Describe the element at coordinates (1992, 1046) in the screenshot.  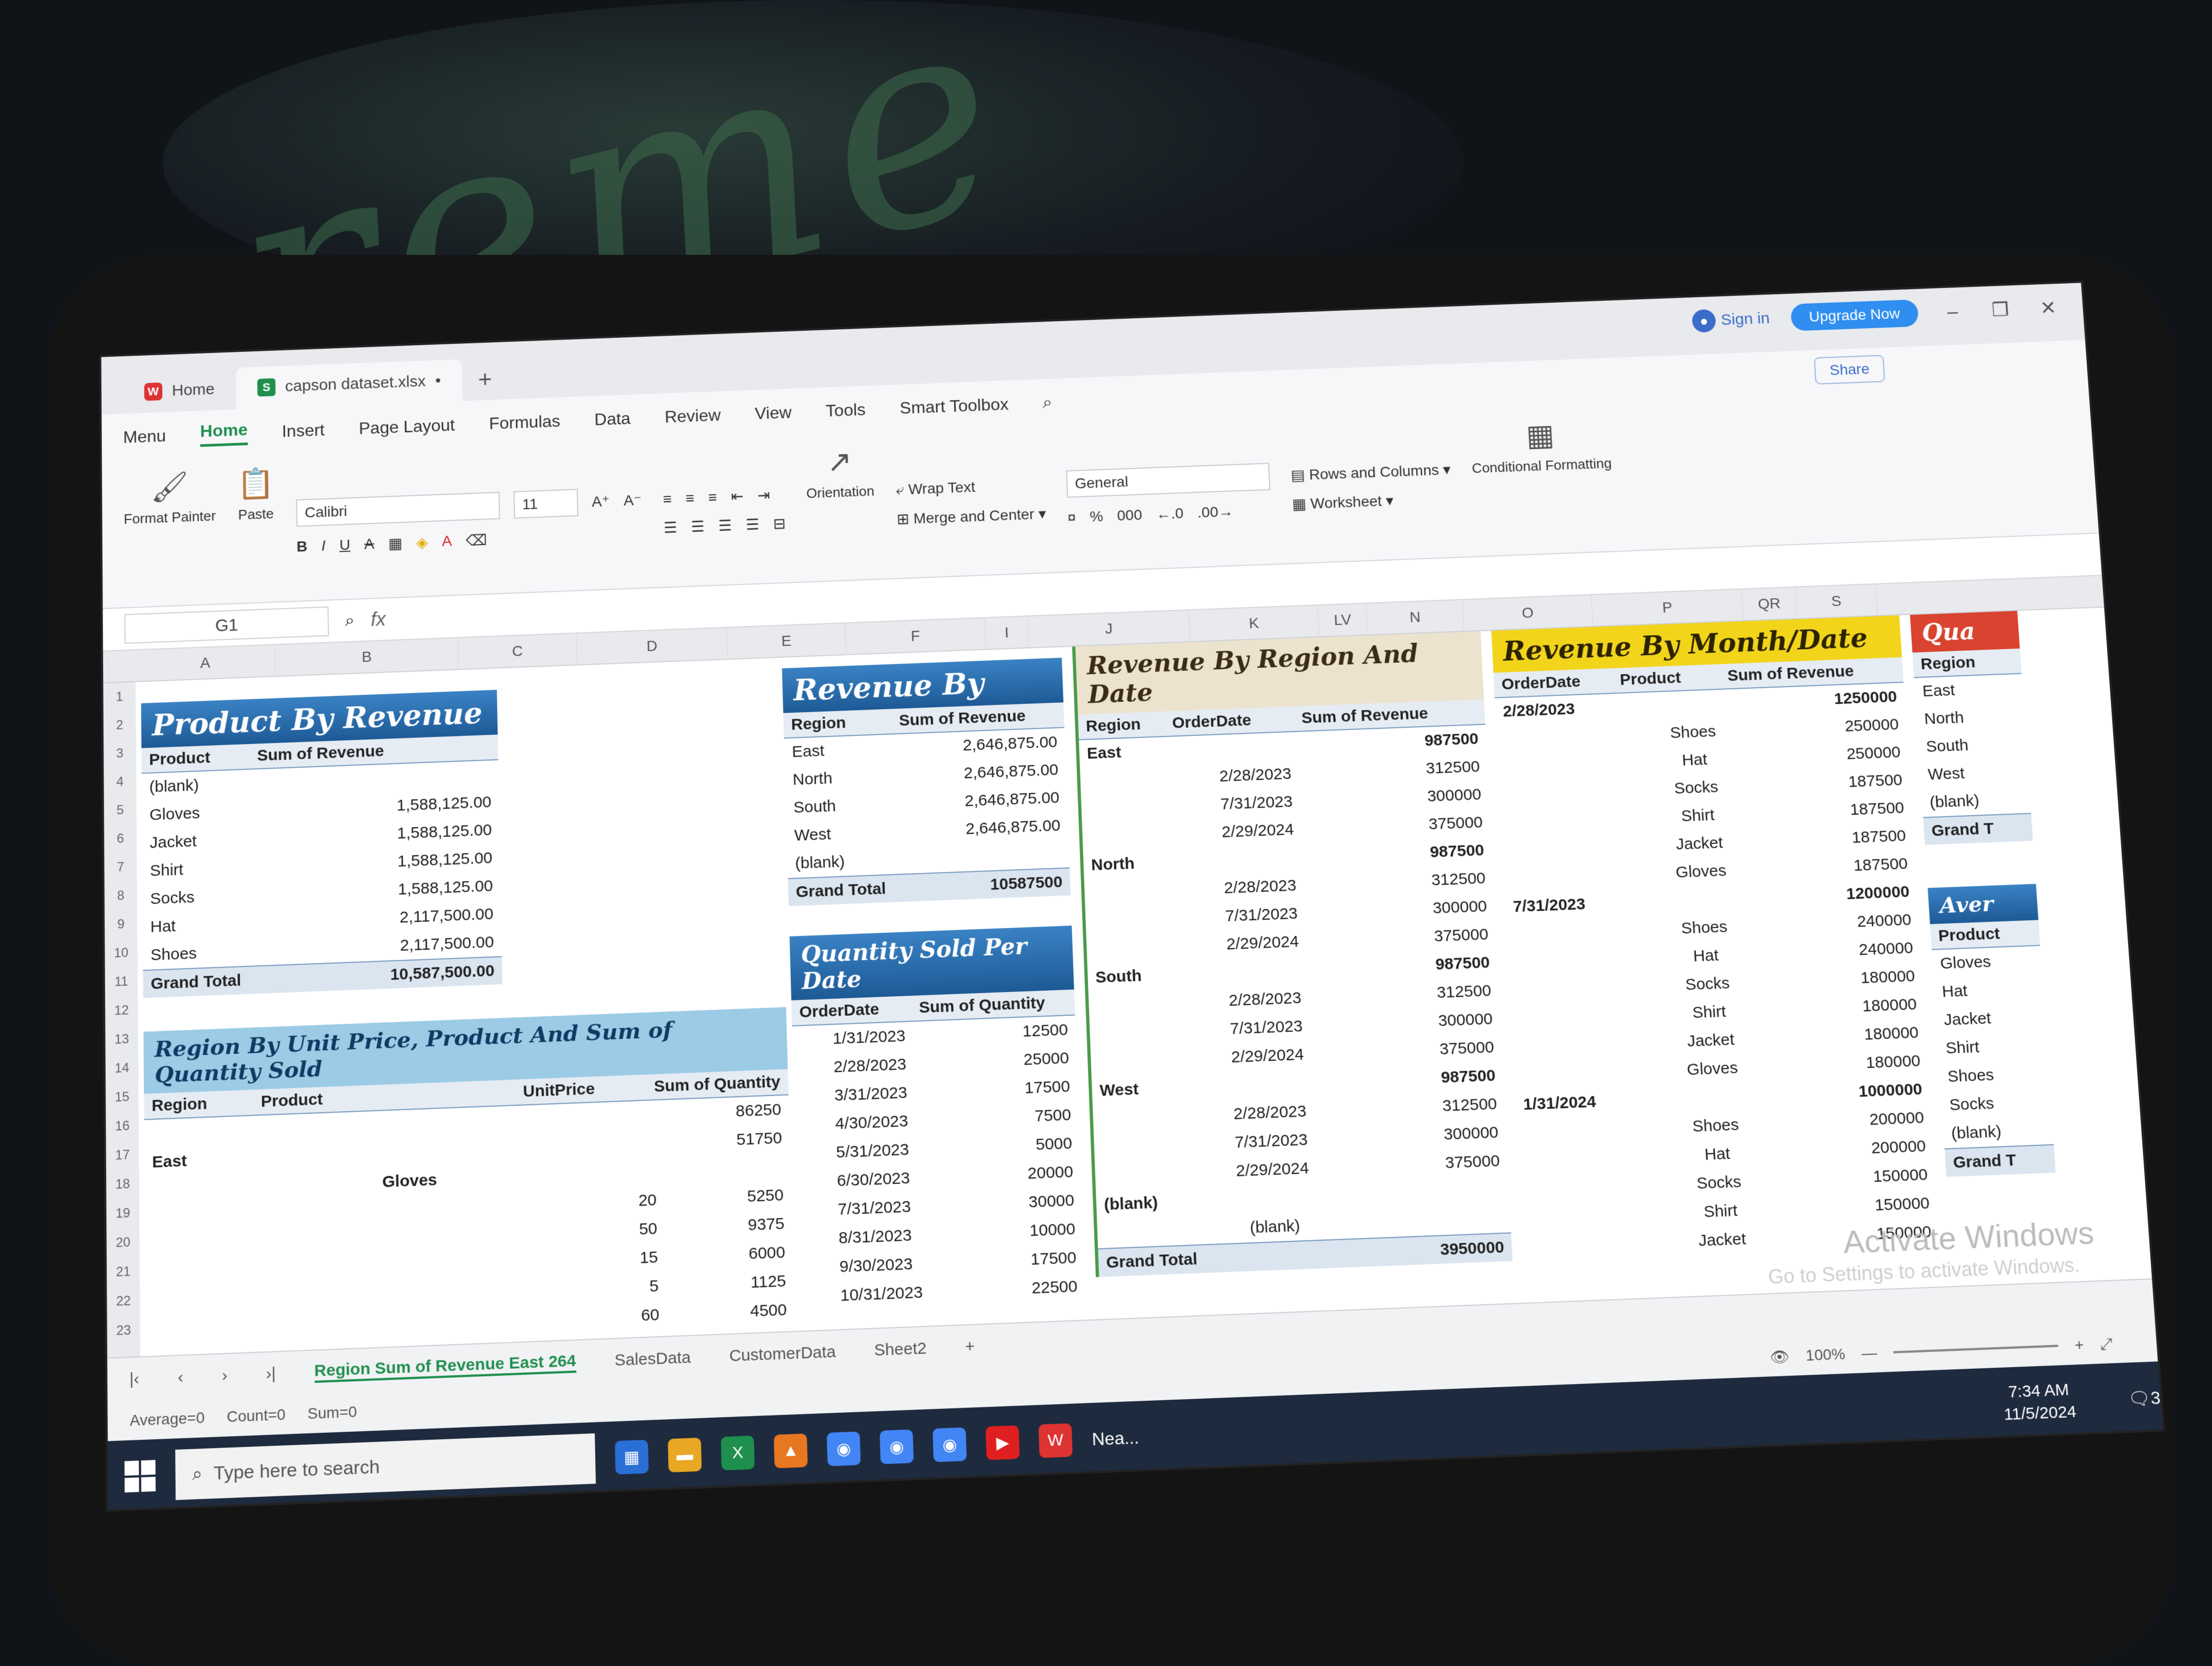
I see `pivot-row: Shirt` at that location.